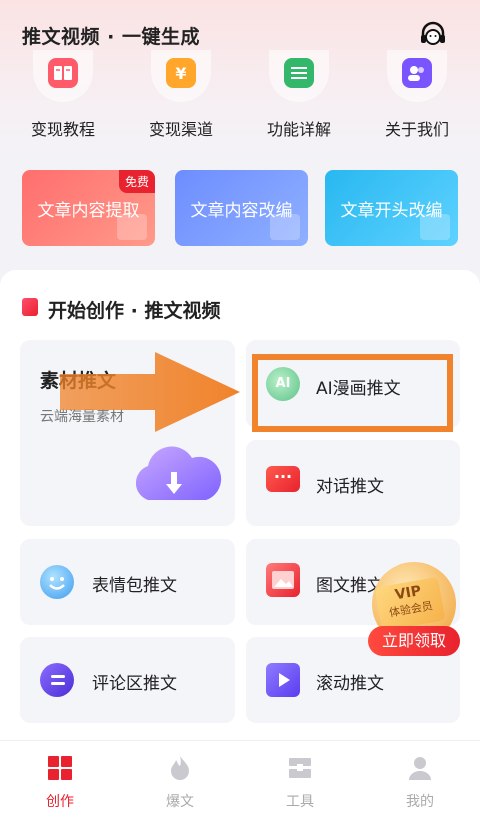 The image size is (480, 822). I want to click on video-icon, so click(283, 680).